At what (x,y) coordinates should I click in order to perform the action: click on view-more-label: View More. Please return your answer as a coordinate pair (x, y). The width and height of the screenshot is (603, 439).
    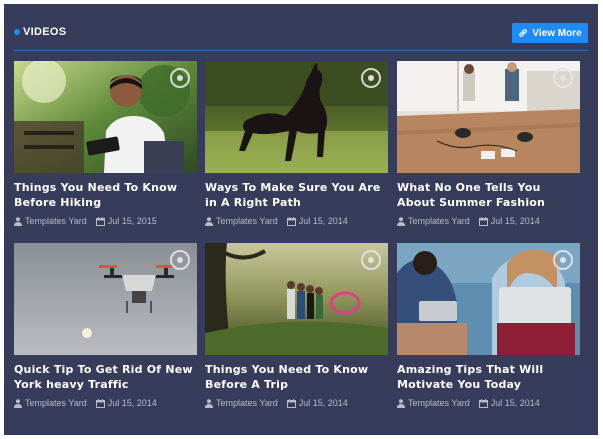
    Looking at the image, I should click on (557, 33).